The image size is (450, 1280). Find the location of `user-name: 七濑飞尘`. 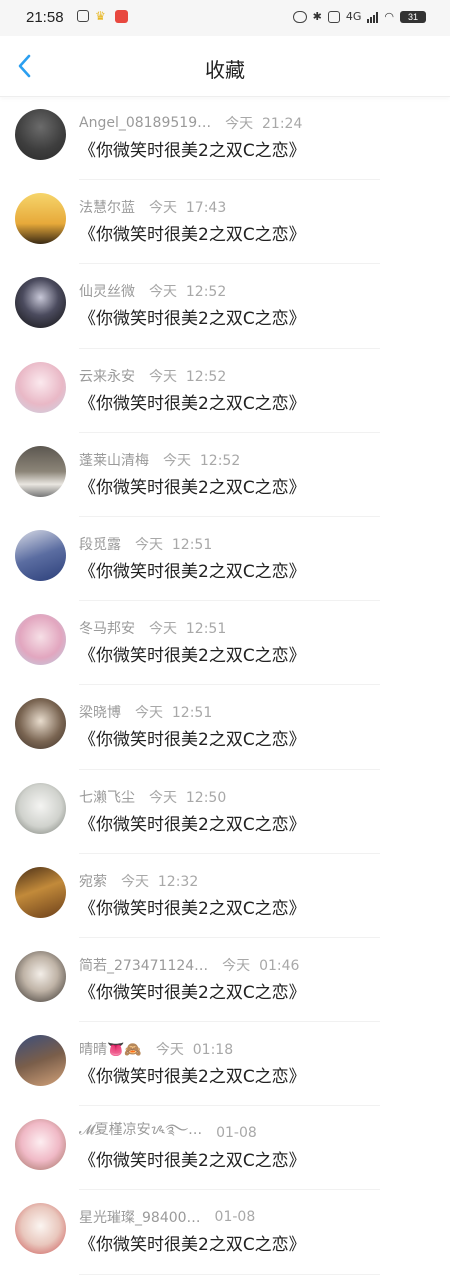

user-name: 七濑飞尘 is located at coordinates (107, 797).